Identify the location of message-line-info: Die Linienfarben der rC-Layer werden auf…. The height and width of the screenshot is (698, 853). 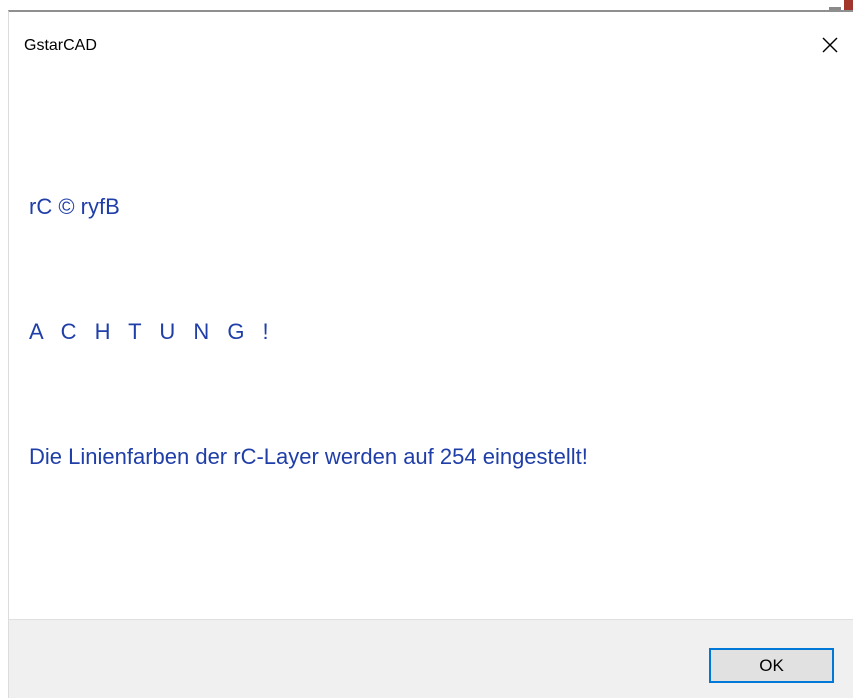
(308, 456).